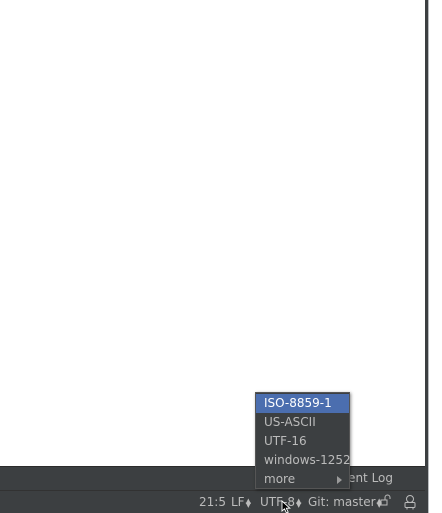 Image resolution: width=442 pixels, height=513 pixels. Describe the element at coordinates (427, 256) in the screenshot. I see `window-border` at that location.